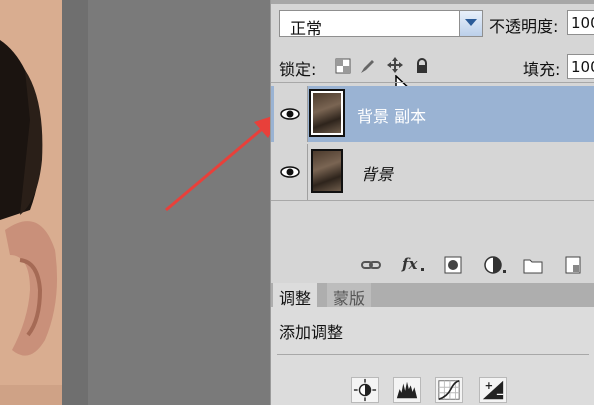 The width and height of the screenshot is (594, 405). Describe the element at coordinates (365, 390) in the screenshot. I see `brightness-contrast-icon` at that location.